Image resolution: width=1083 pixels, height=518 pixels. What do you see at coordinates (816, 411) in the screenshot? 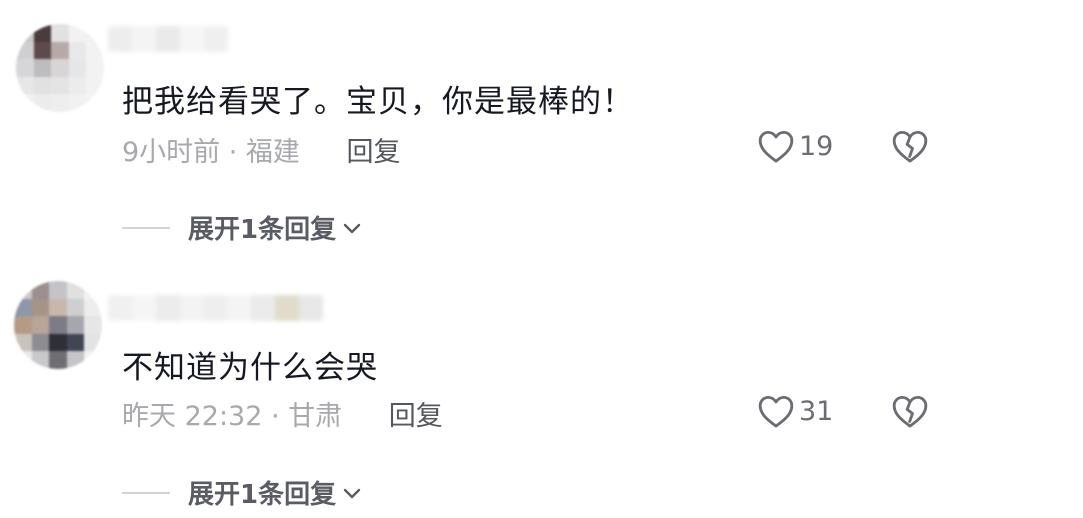
I see `like-count: 31` at bounding box center [816, 411].